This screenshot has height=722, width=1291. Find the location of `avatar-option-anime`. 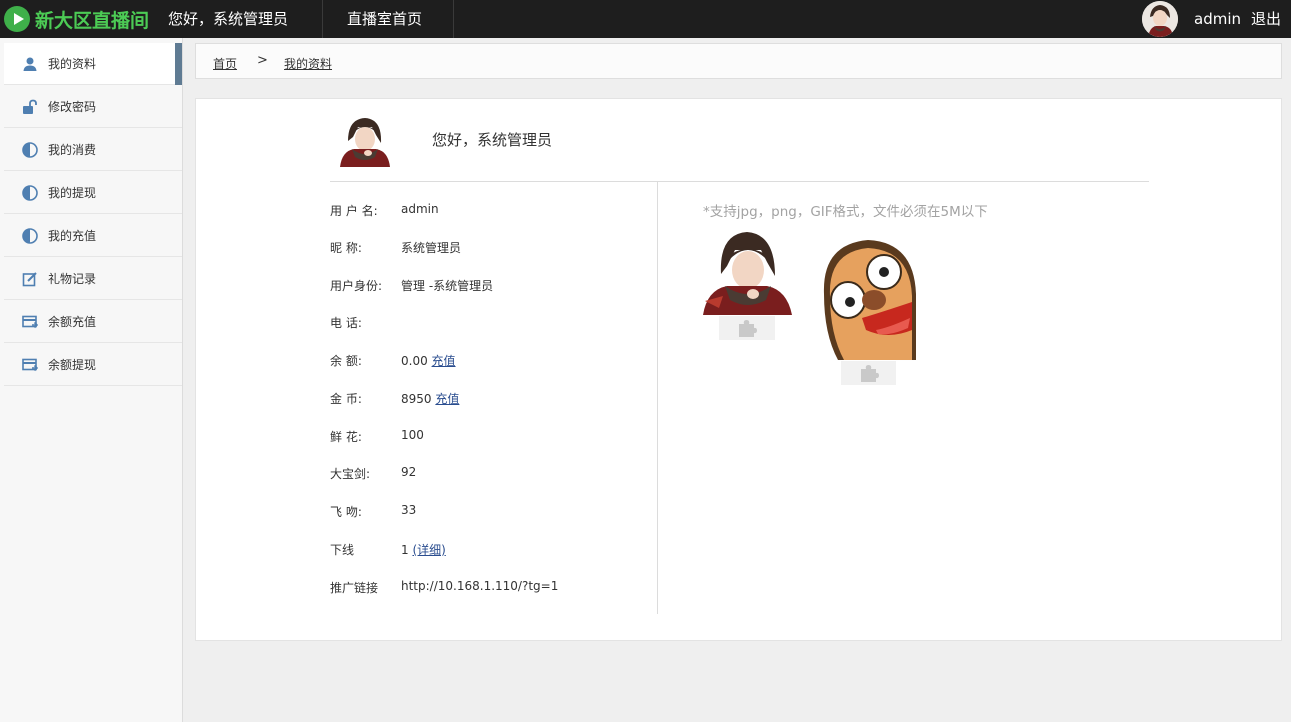

avatar-option-anime is located at coordinates (747, 270).